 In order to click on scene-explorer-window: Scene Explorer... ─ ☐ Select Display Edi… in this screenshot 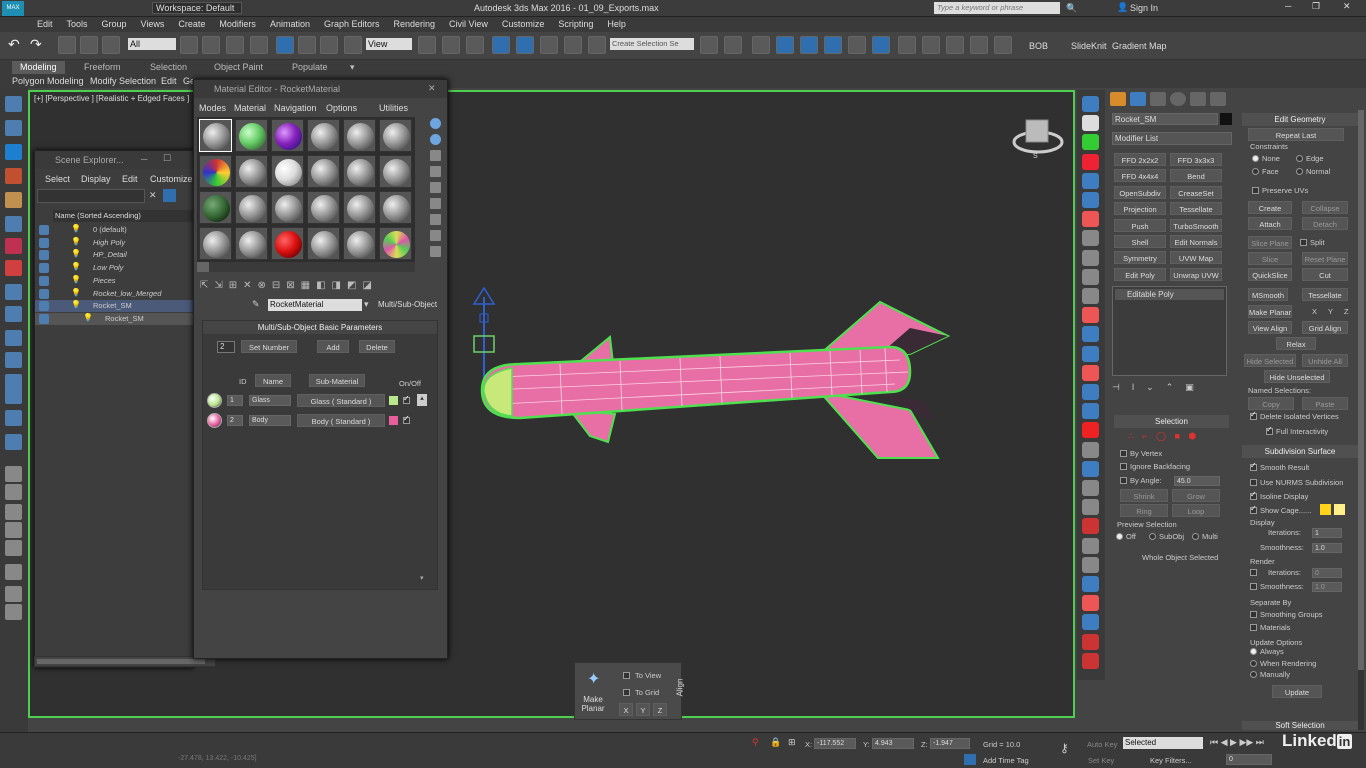, I will do `click(114, 409)`.